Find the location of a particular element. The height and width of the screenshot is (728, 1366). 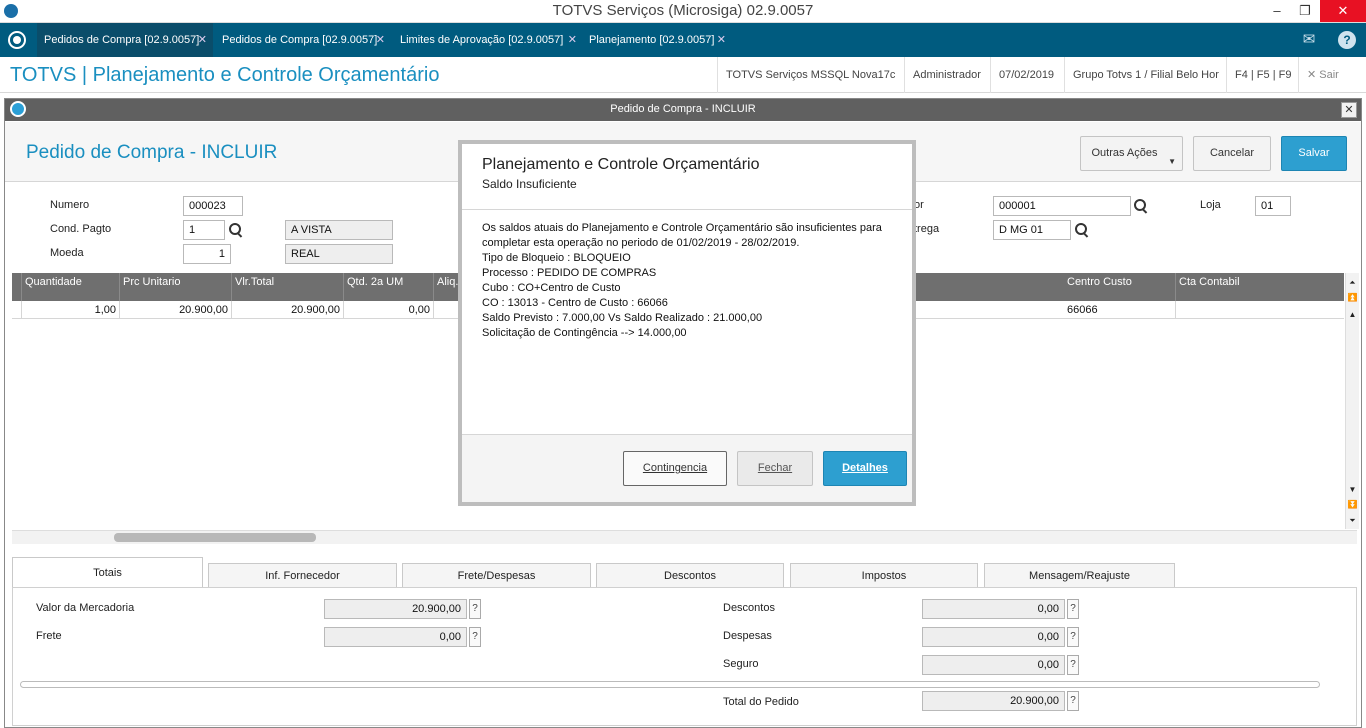

dropdown-arrow-icon: ▼ is located at coordinates (1172, 161).